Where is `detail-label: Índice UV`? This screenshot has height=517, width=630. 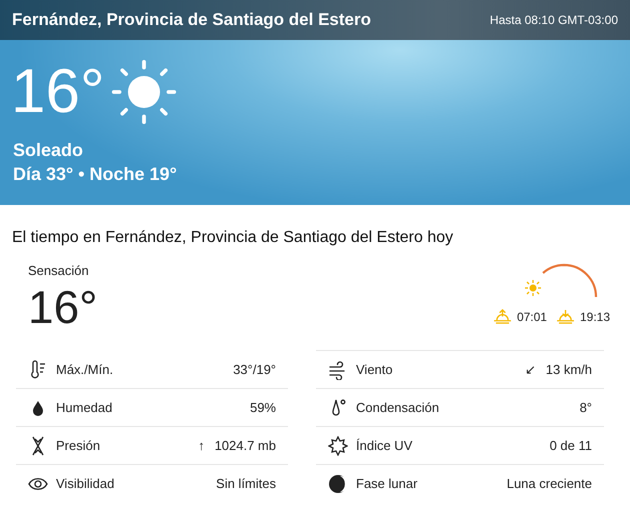
detail-label: Índice UV is located at coordinates (385, 445).